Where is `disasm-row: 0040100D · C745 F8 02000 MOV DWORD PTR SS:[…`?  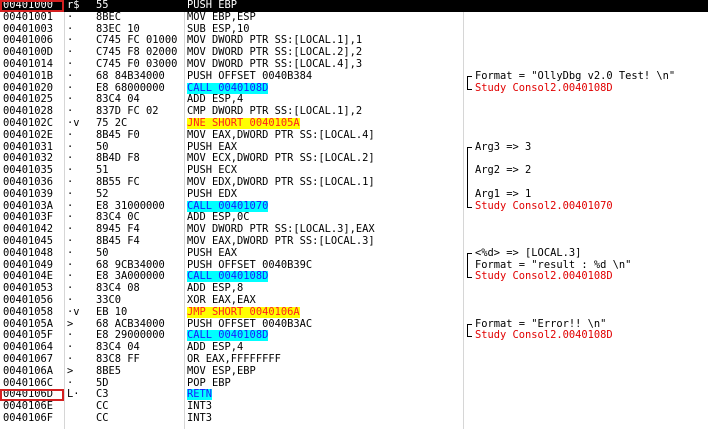 disasm-row: 0040100D · C745 F8 02000 MOV DWORD PTR SS:[… is located at coordinates (354, 53).